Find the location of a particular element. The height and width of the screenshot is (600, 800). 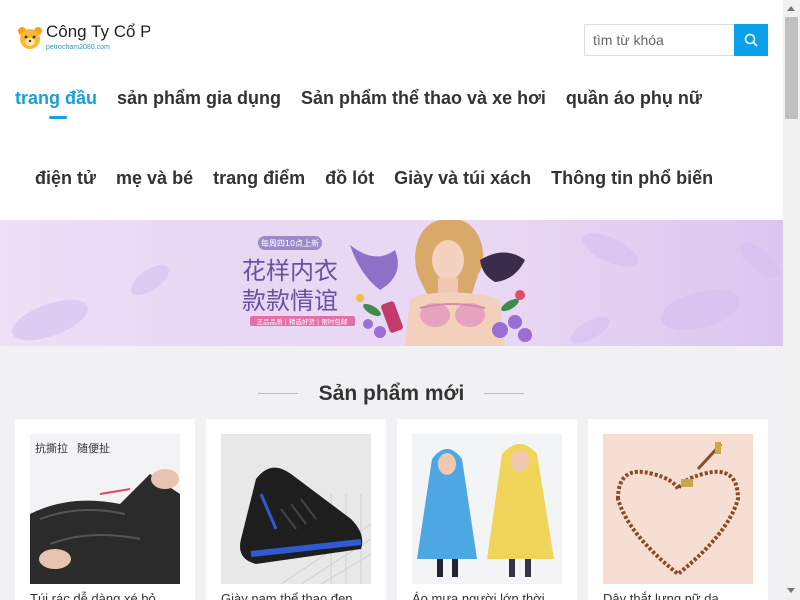

vertical-scrollbar is located at coordinates (791, 300).